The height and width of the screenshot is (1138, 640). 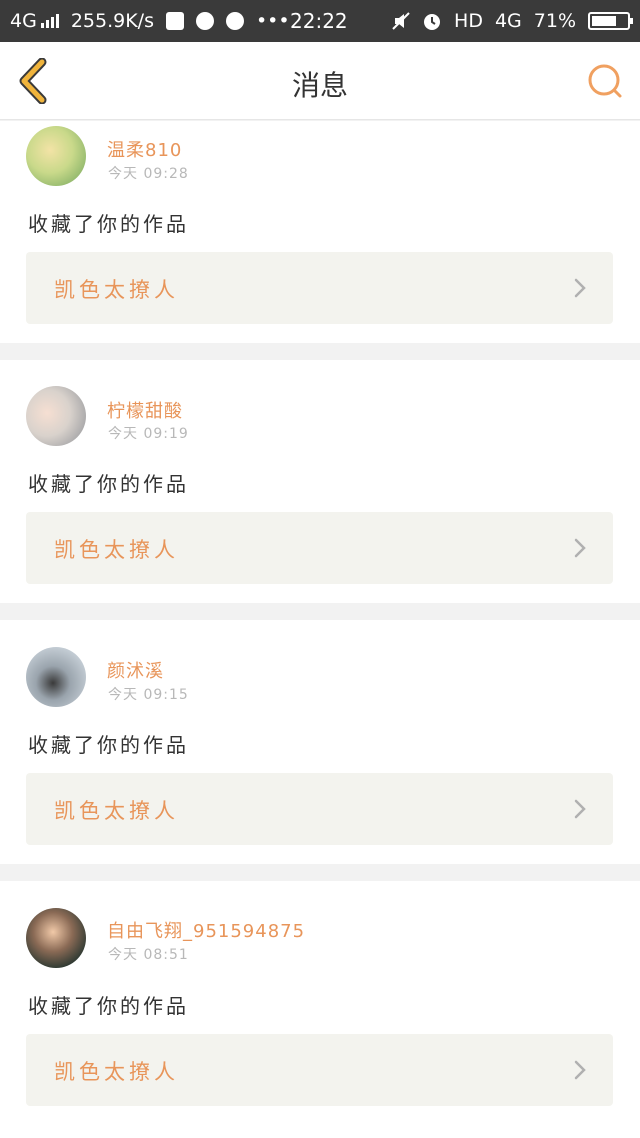 I want to click on clock: 22:22, so click(x=319, y=21).